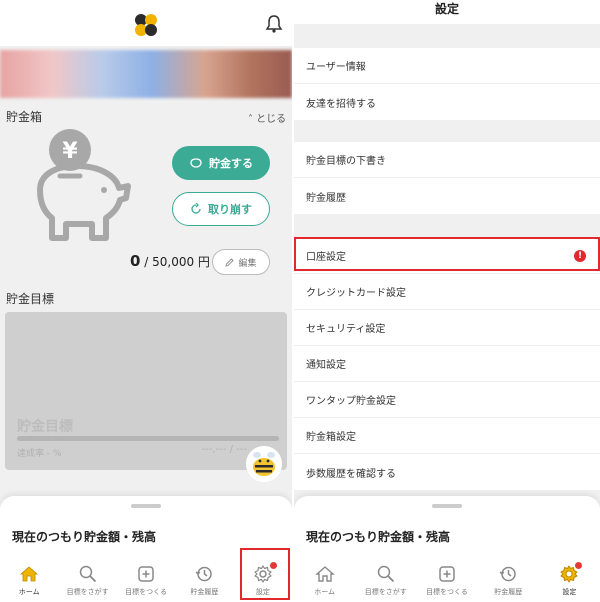 The width and height of the screenshot is (600, 602). Describe the element at coordinates (196, 208) in the screenshot. I see `refresh-icon` at that location.